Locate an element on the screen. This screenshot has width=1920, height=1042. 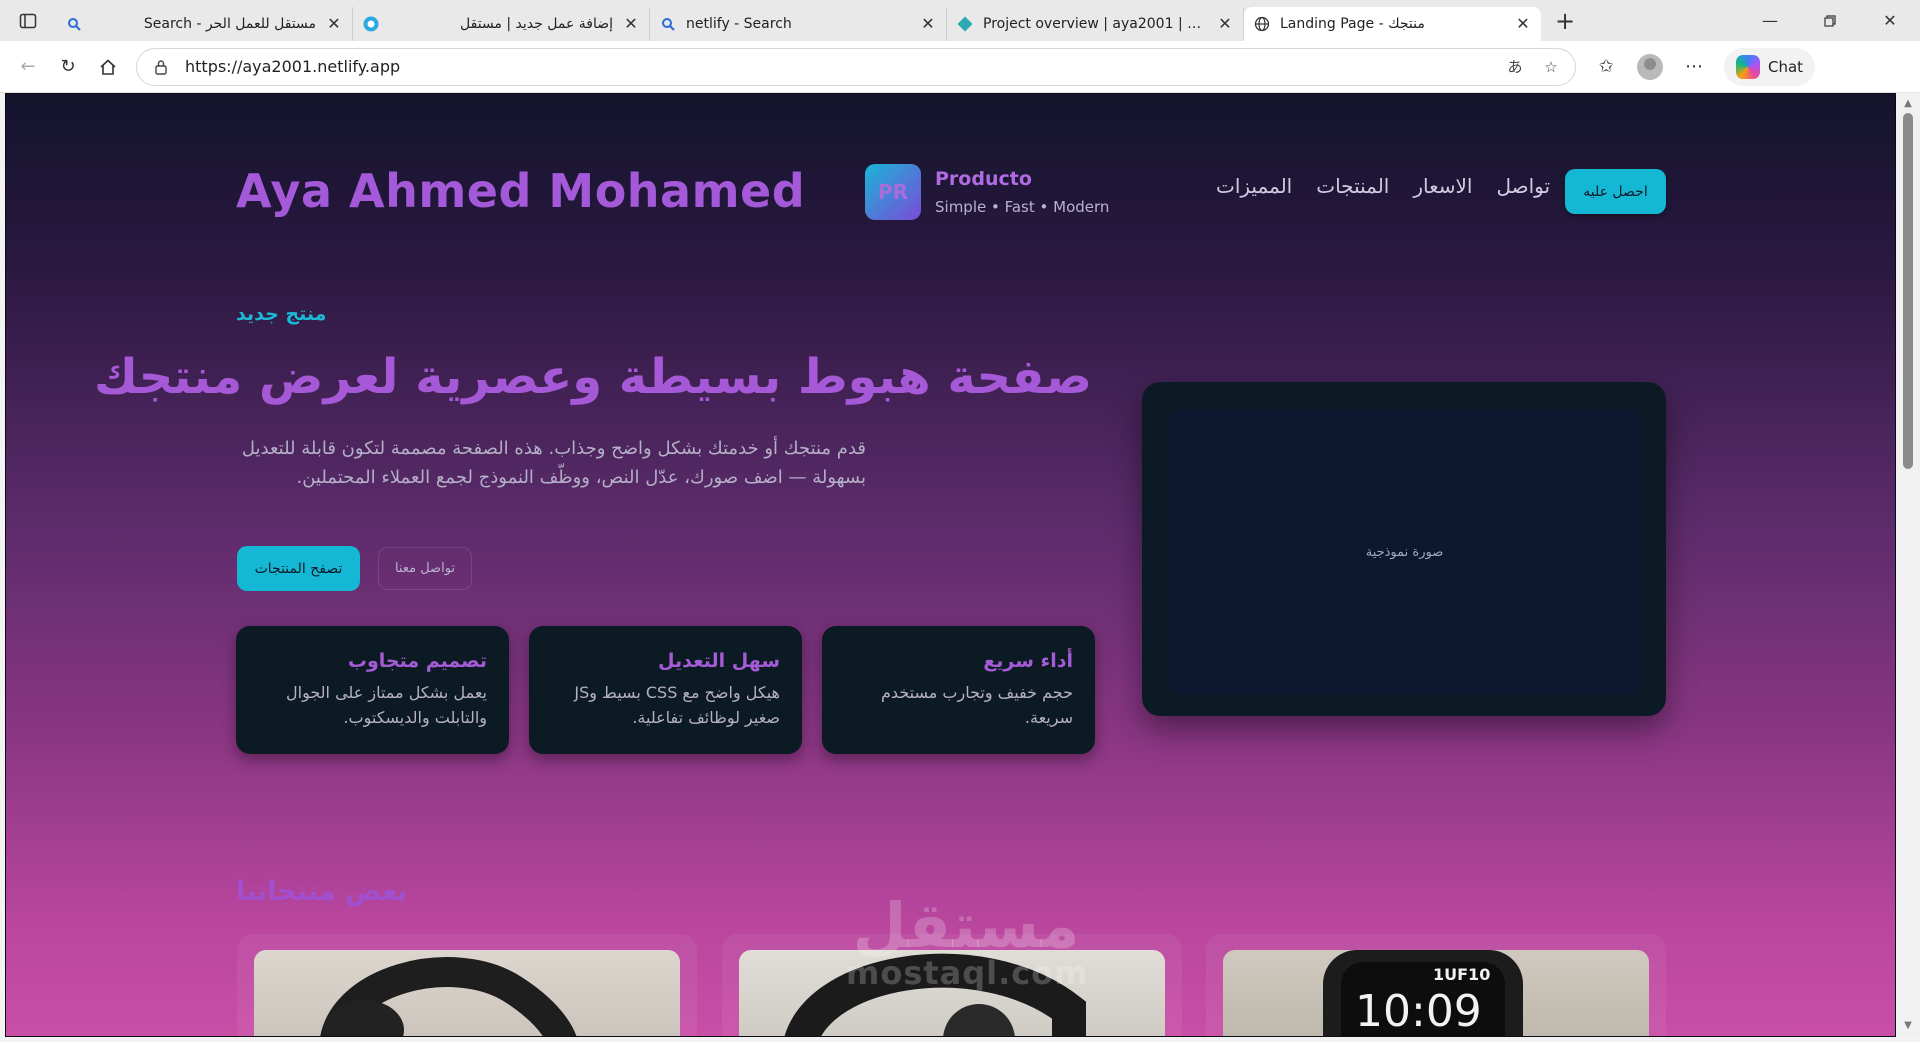
logo-initials: PR is located at coordinates (893, 192).